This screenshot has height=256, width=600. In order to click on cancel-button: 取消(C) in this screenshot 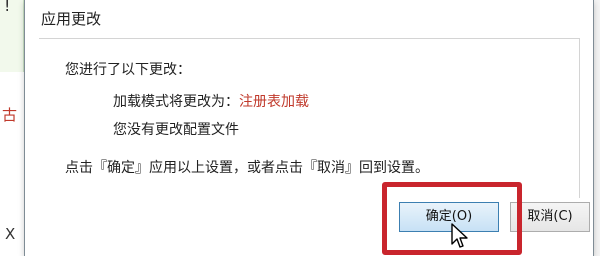, I will do `click(550, 217)`.